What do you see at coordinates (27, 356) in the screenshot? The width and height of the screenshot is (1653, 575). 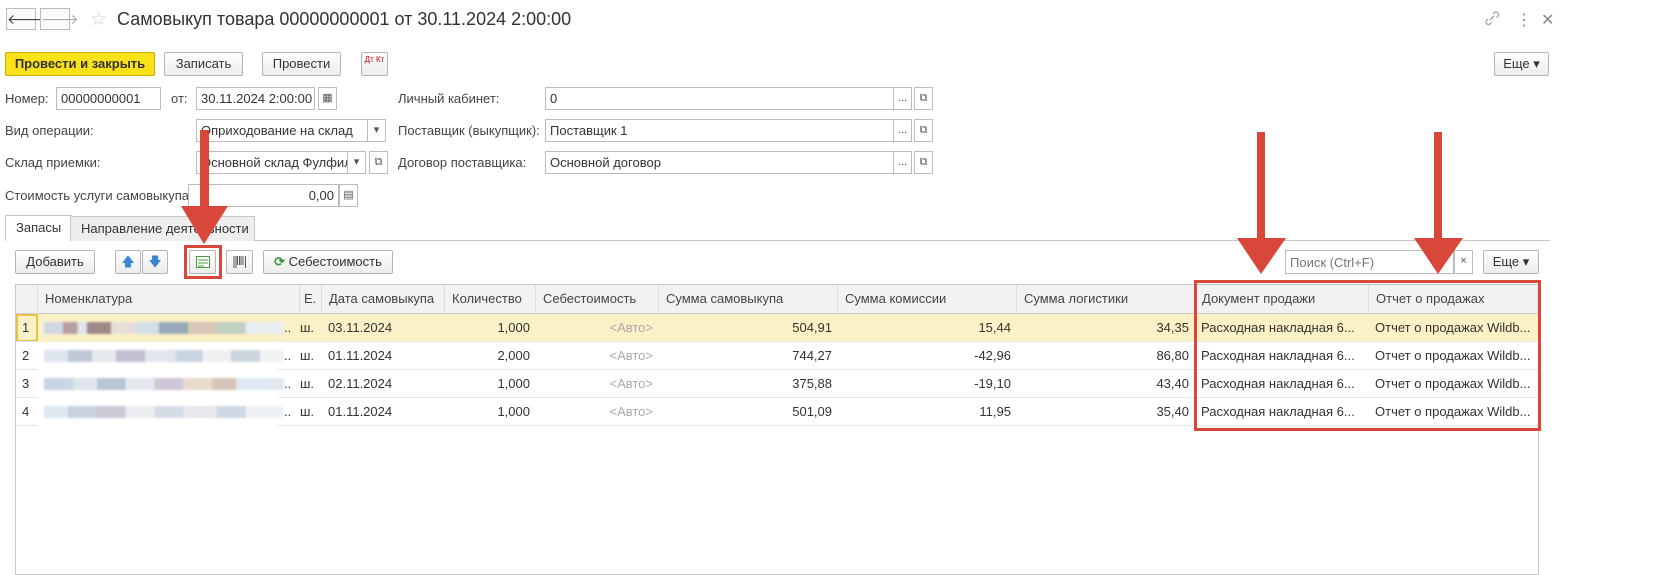 I see `row-number: 2` at bounding box center [27, 356].